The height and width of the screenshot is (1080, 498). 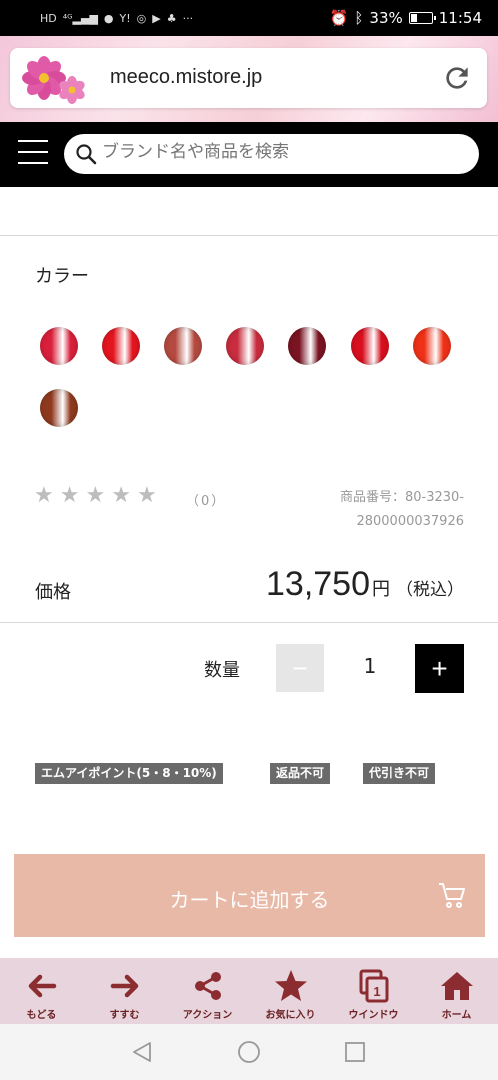 I want to click on favorites-button: お気に入り, so click(x=290, y=991).